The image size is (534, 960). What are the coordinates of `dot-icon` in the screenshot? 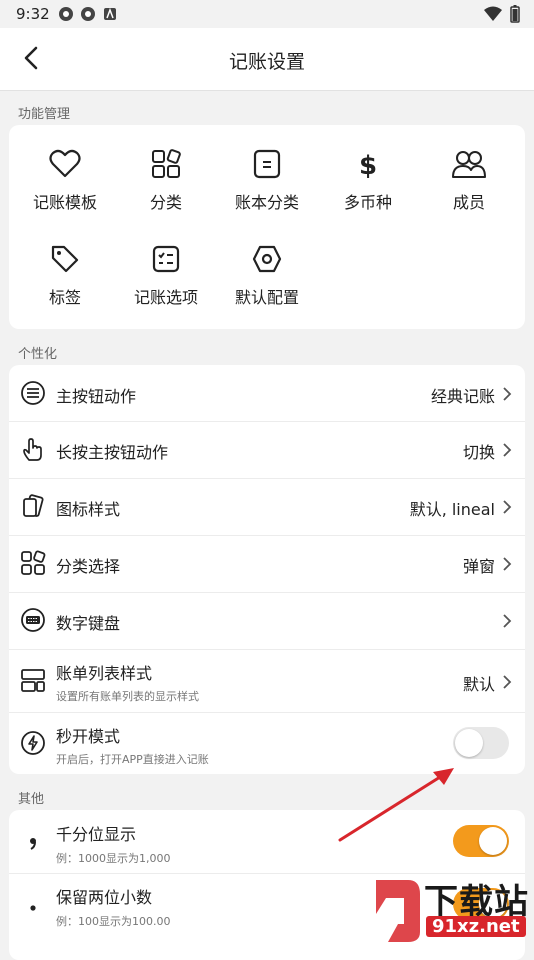 It's located at (33, 904).